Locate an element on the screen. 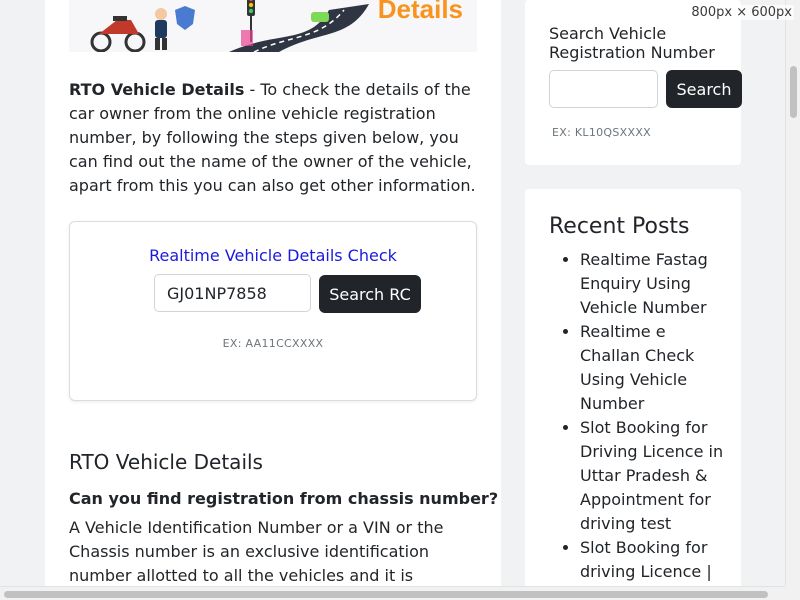 Image resolution: width=800 pixels, height=600 pixels. vertical-scrollbar-thumb is located at coordinates (793, 92).